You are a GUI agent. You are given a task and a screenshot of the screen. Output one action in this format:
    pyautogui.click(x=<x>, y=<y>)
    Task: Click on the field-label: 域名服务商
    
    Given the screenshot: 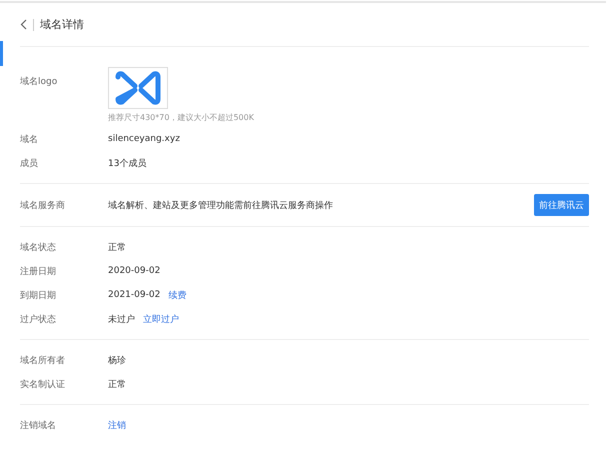 What is the action you would take?
    pyautogui.click(x=43, y=206)
    